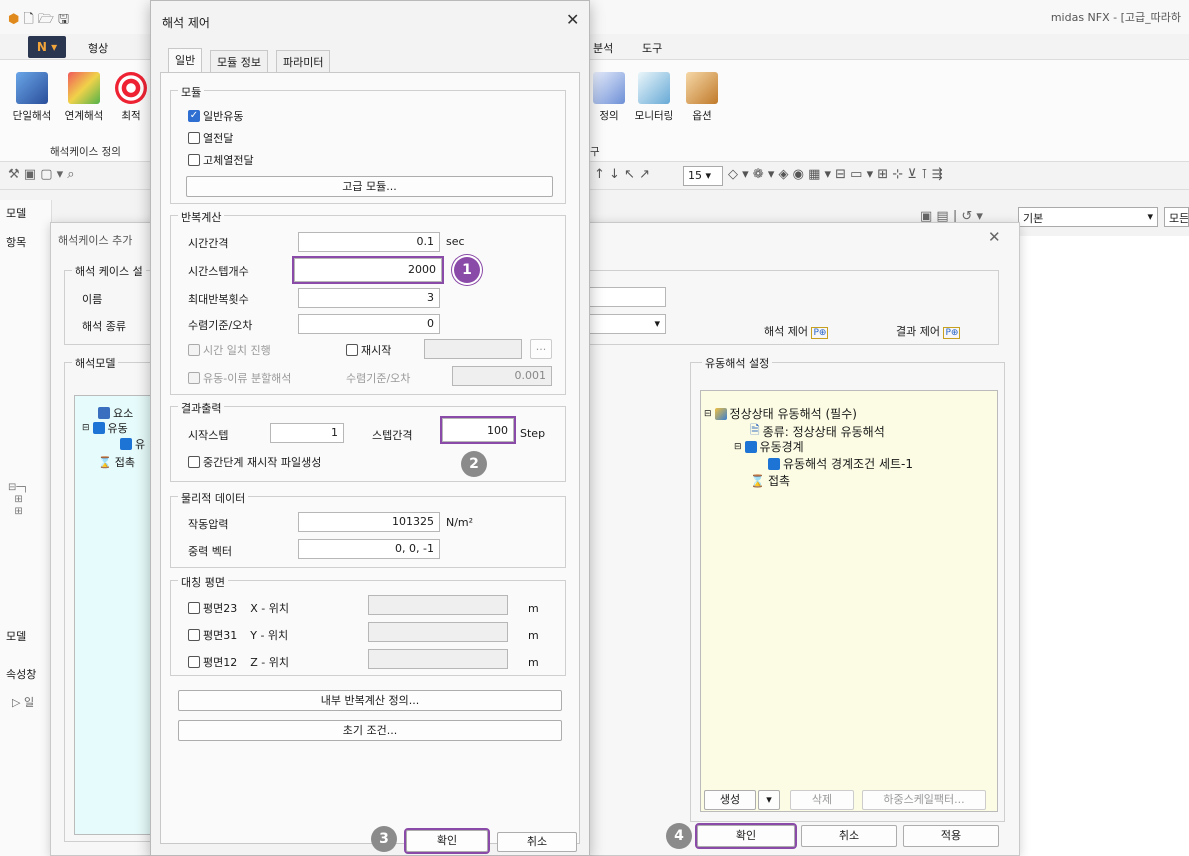 Image resolution: width=1189 pixels, height=856 pixels. I want to click on plane12-checkbox: 평면12 Z - 위치, so click(238, 662).